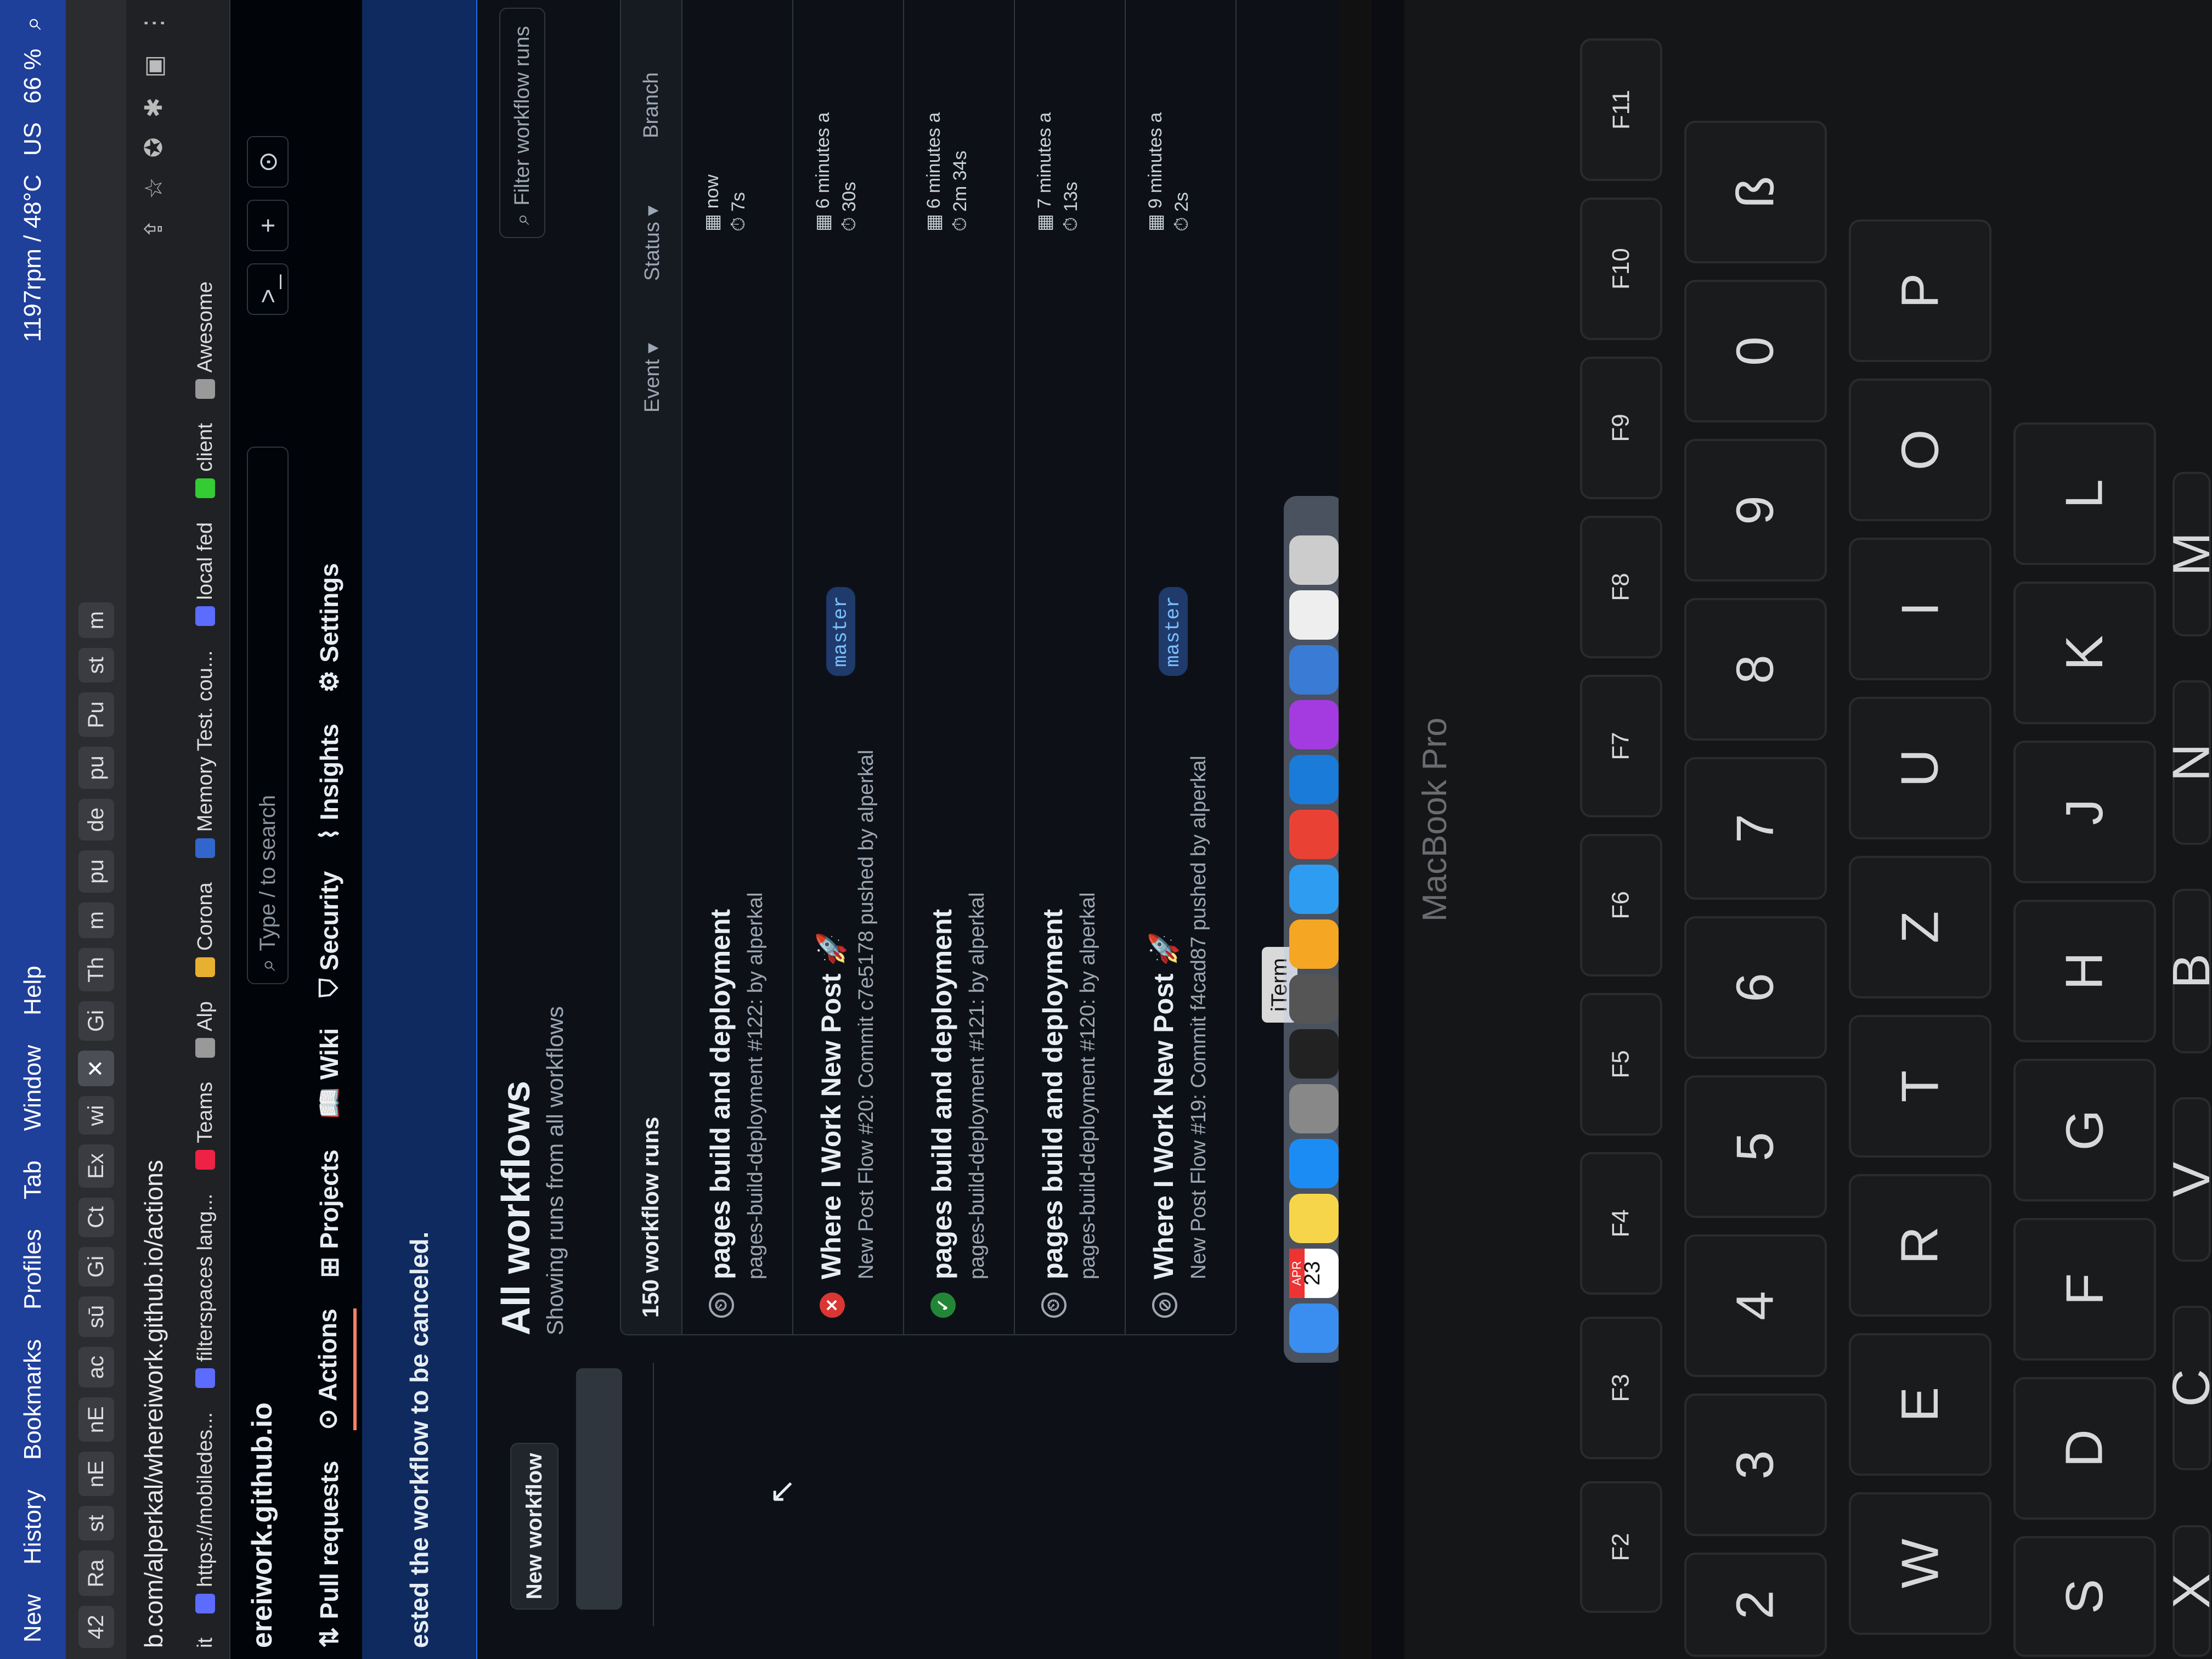 The width and height of the screenshot is (2212, 1659). I want to click on trash-icon, so click(1314, 560).